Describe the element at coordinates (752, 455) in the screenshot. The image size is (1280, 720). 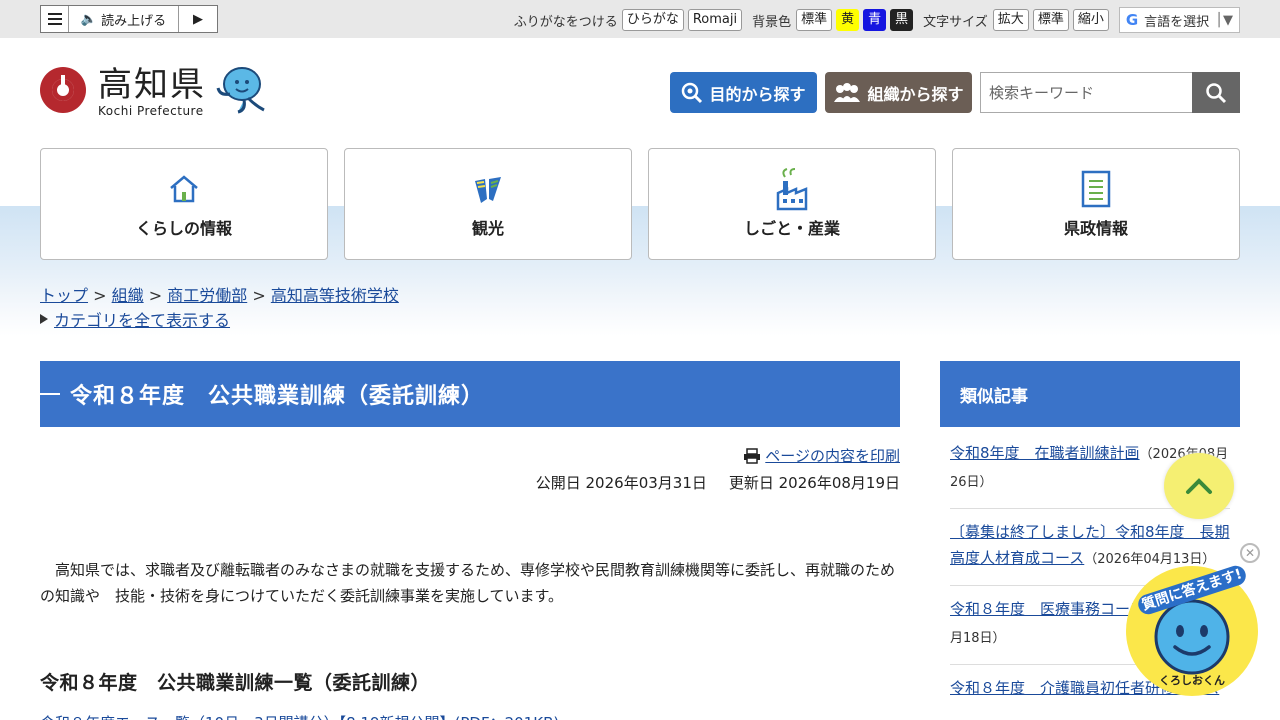
I see `printer-icon` at that location.